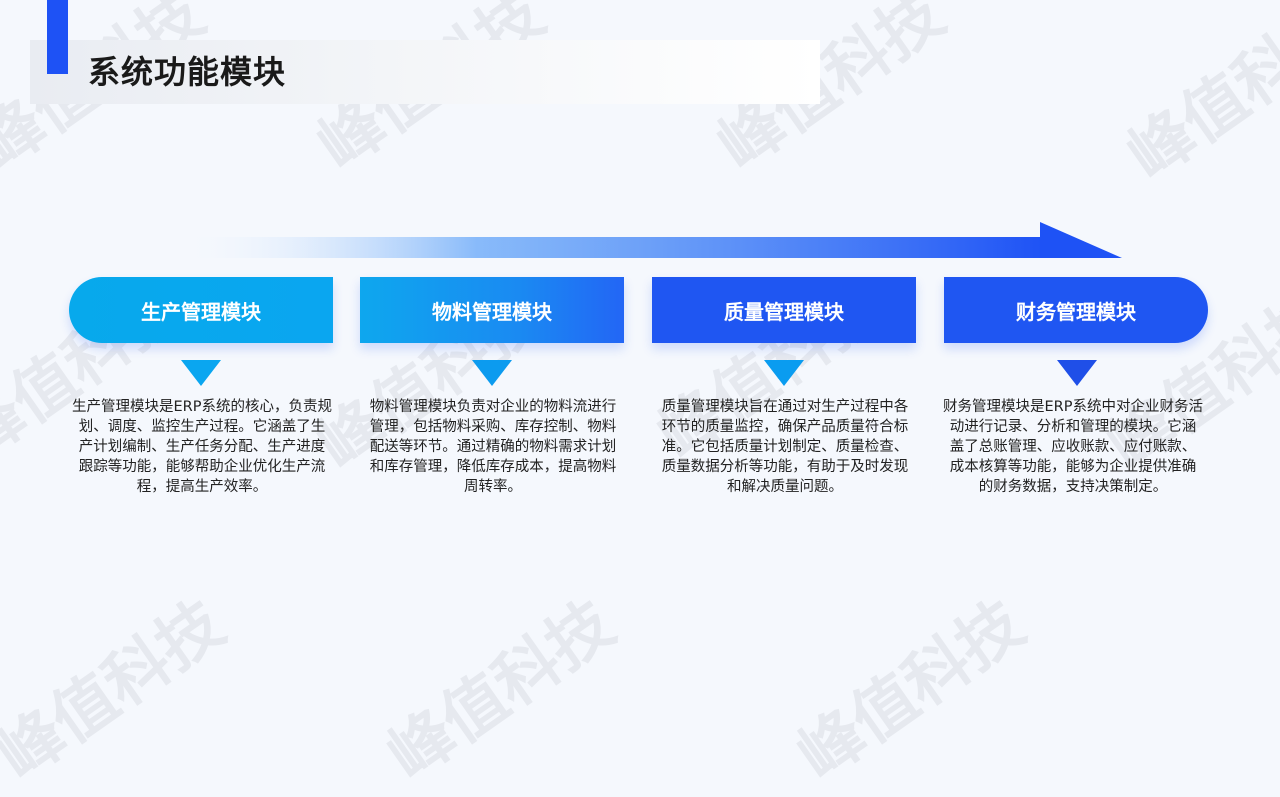  What do you see at coordinates (57, 37) in the screenshot?
I see `title-accent-bar` at bounding box center [57, 37].